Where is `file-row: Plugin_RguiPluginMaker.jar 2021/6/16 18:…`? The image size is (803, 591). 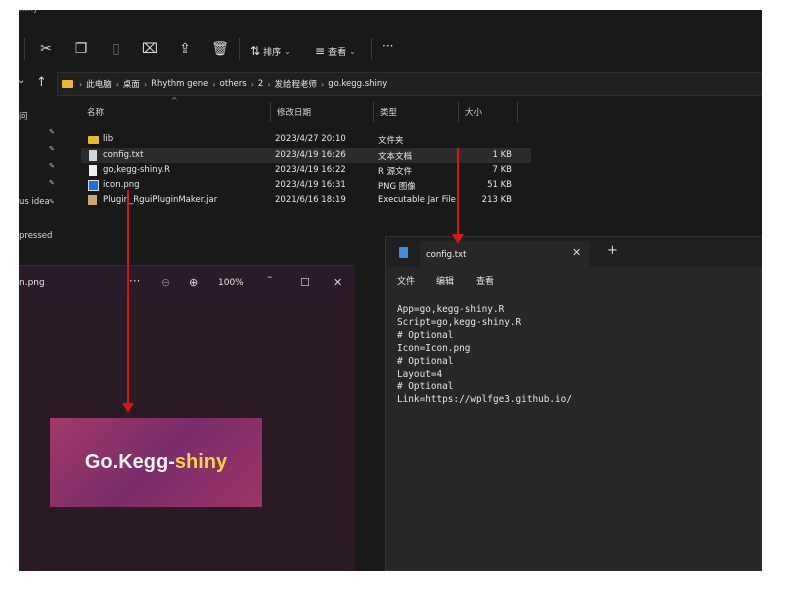
file-row: Plugin_RguiPluginMaker.jar 2021/6/16 18:… is located at coordinates (306, 200).